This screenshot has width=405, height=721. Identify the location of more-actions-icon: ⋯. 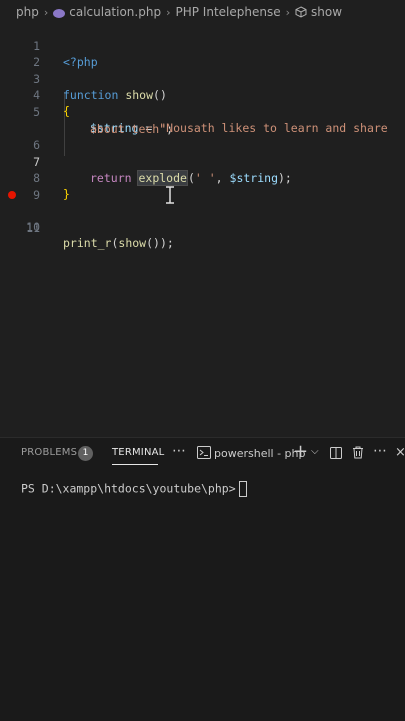
(179, 451).